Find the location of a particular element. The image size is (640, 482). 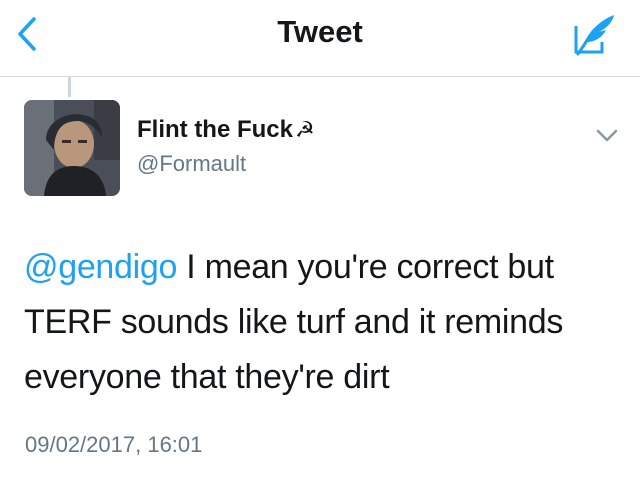

tweet-timestamp: 09/02/2017, 16:01 is located at coordinates (114, 444).